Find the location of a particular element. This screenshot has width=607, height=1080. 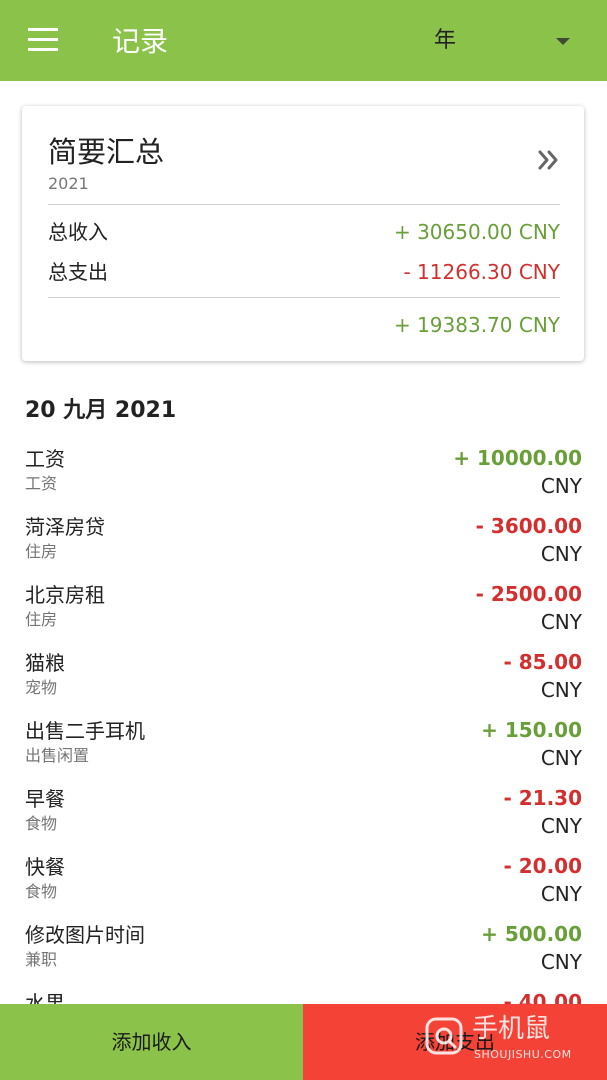

bottom-action-bar: 添加收入 添加支出 is located at coordinates (303, 1042).